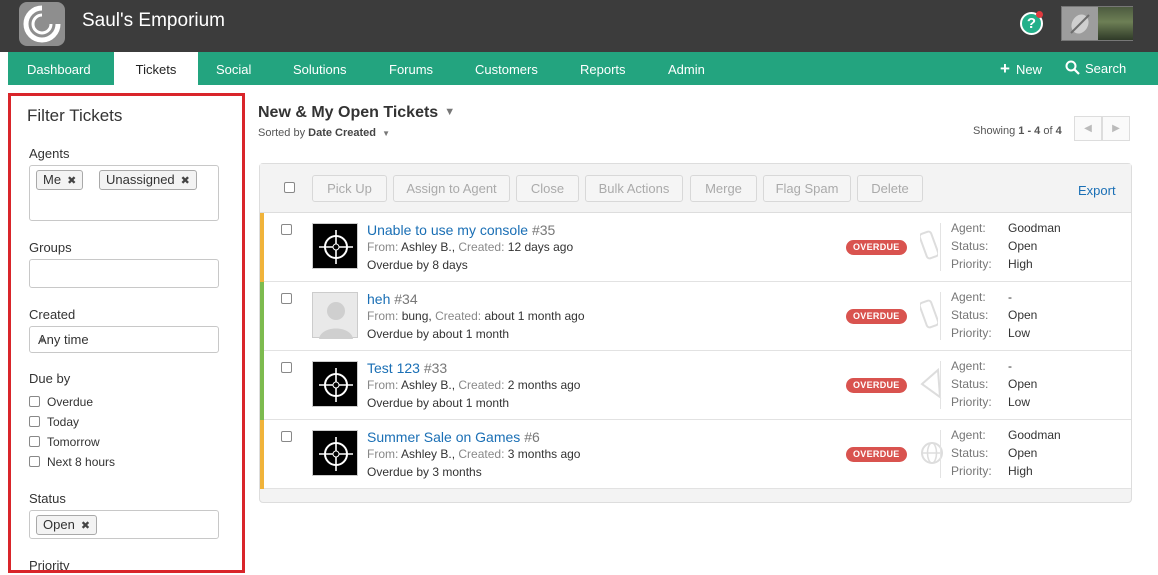 This screenshot has height=575, width=1158. I want to click on nav-solutions: Solutions, so click(319, 68).